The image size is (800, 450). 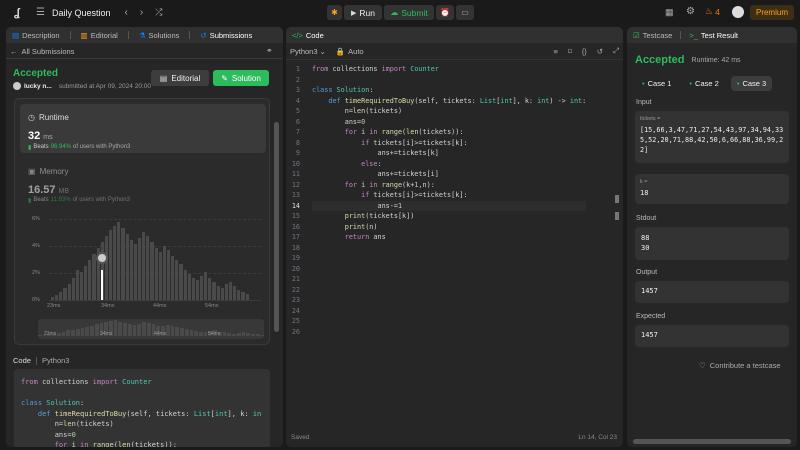 What do you see at coordinates (465, 12) in the screenshot?
I see `notes-icon: ▭` at bounding box center [465, 12].